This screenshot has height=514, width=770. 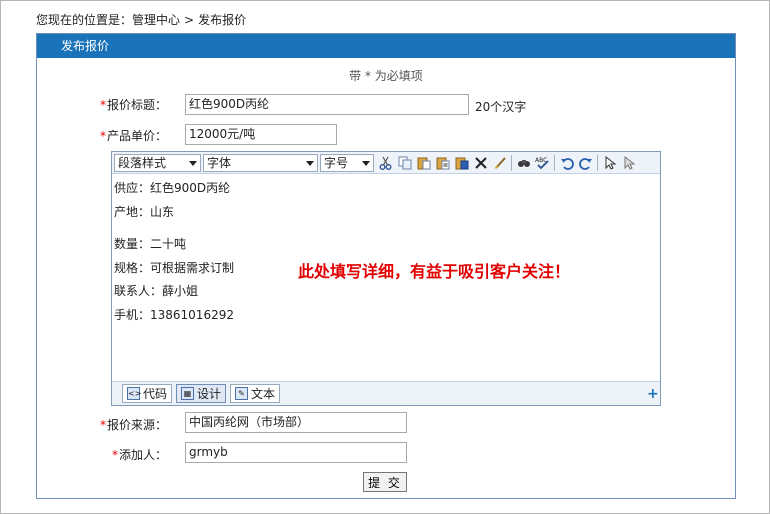 I want to click on adder-label: *添加人：, so click(x=102, y=454).